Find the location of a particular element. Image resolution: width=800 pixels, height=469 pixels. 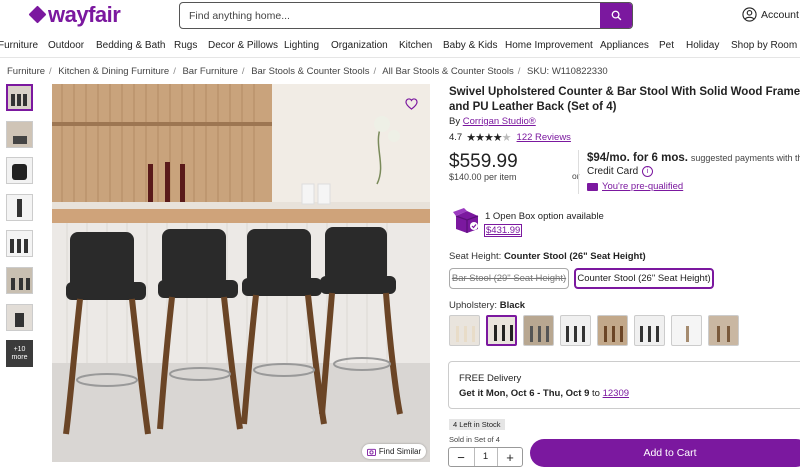

prequalified-link: You're pre-qualified is located at coordinates (635, 186).